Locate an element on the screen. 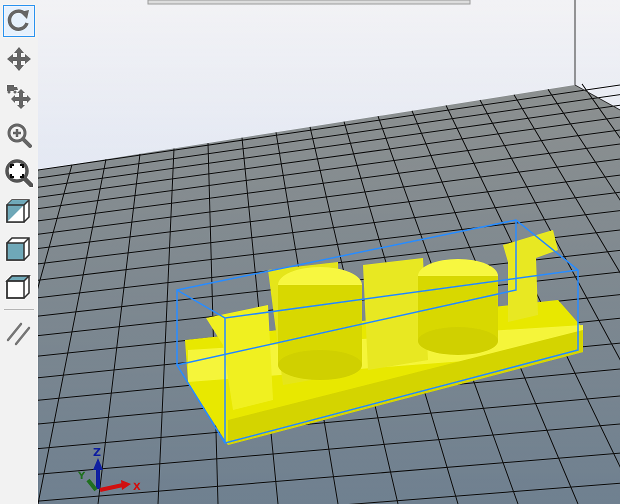 Image resolution: width=620 pixels, height=504 pixels. rotate-tool is located at coordinates (19, 21).